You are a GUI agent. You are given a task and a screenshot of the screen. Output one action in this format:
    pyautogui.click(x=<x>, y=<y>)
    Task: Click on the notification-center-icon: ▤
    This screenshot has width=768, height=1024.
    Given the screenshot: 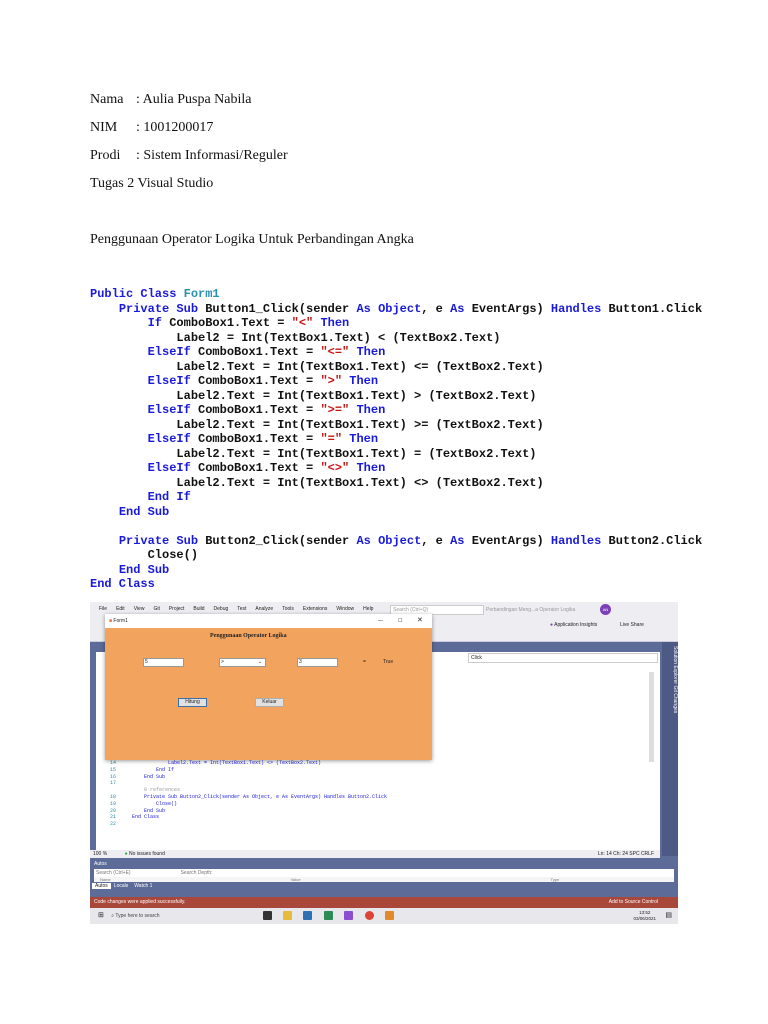 What is the action you would take?
    pyautogui.click(x=668, y=916)
    